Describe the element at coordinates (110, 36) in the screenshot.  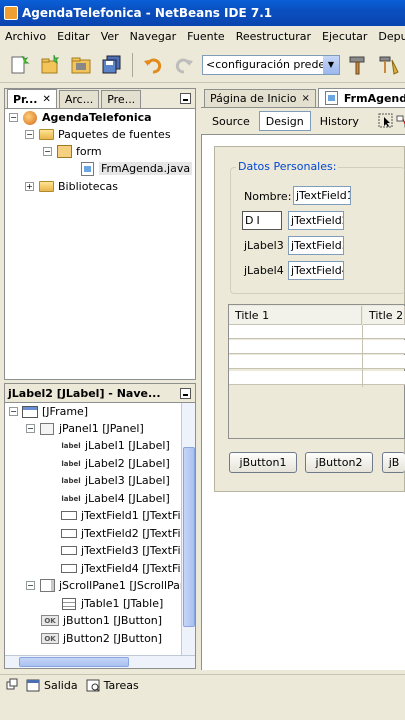
I see `menu-ver: Ver` at that location.